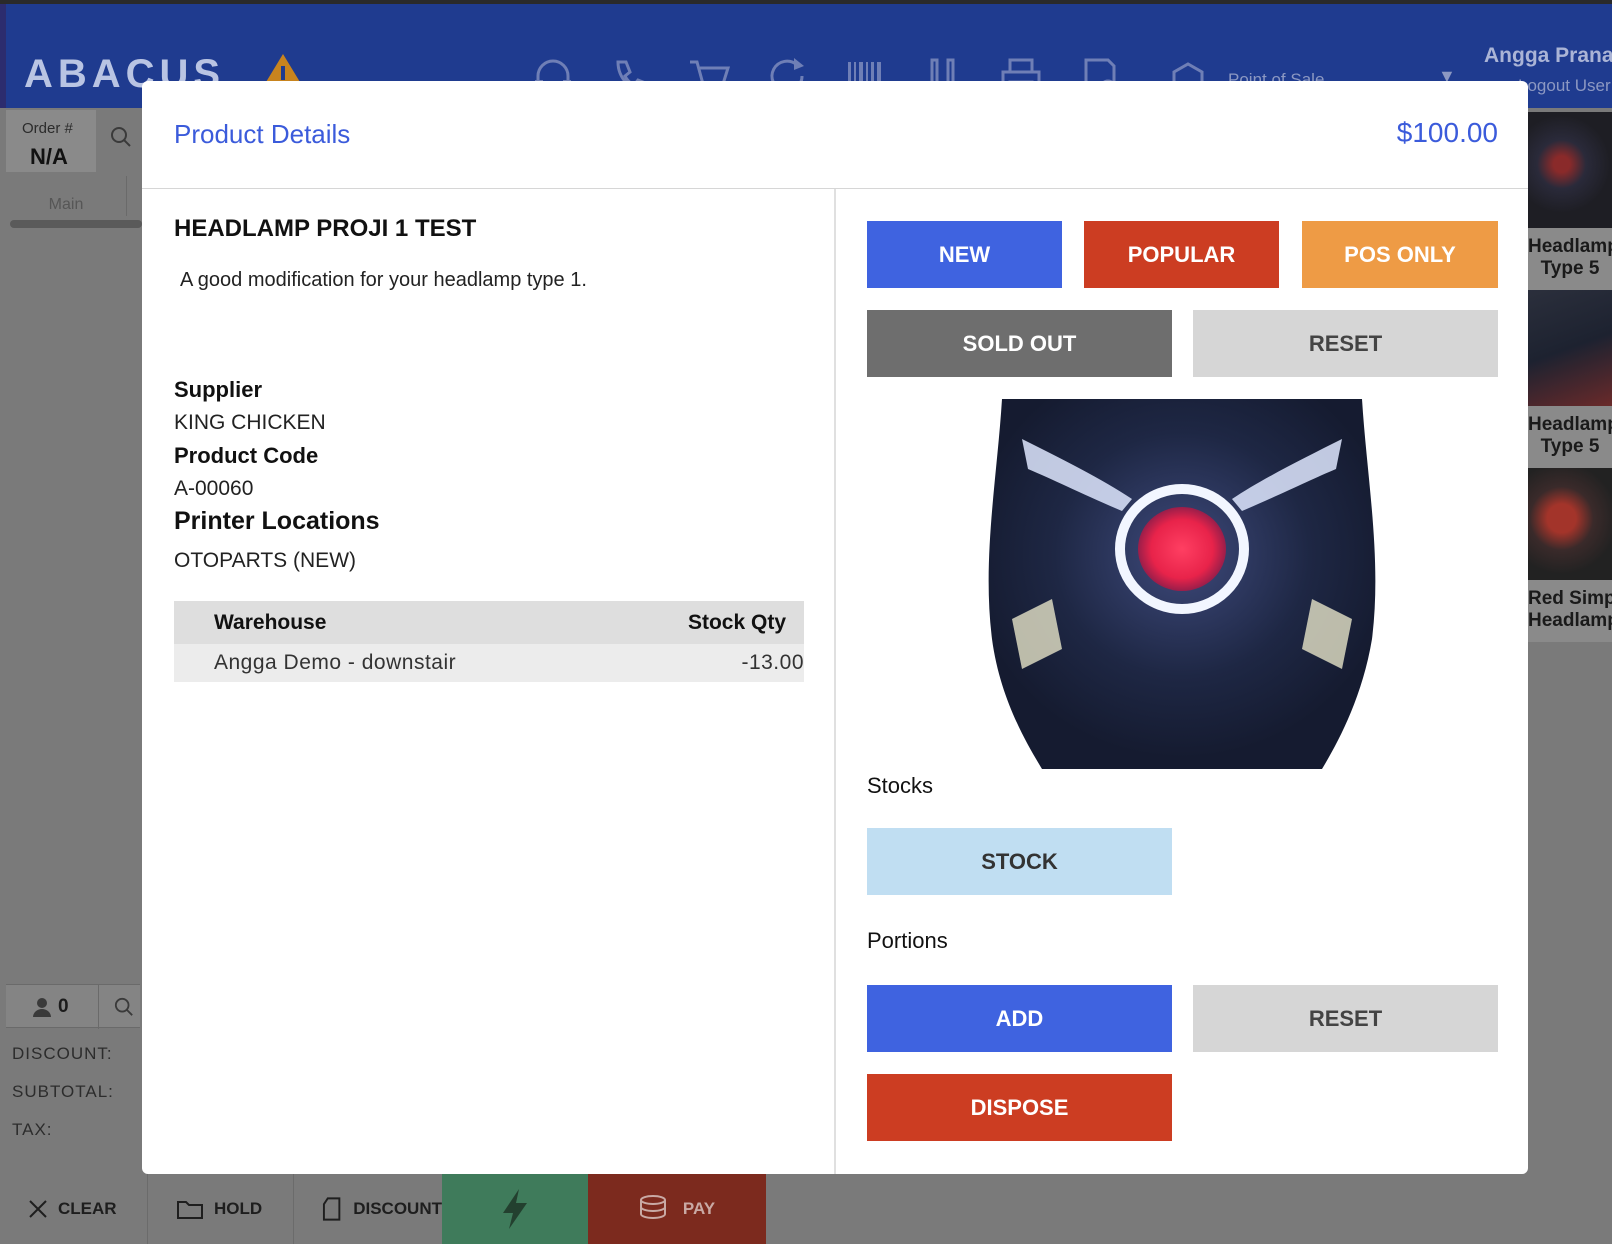  What do you see at coordinates (238, 1208) in the screenshot?
I see `hold-label: HOLD` at bounding box center [238, 1208].